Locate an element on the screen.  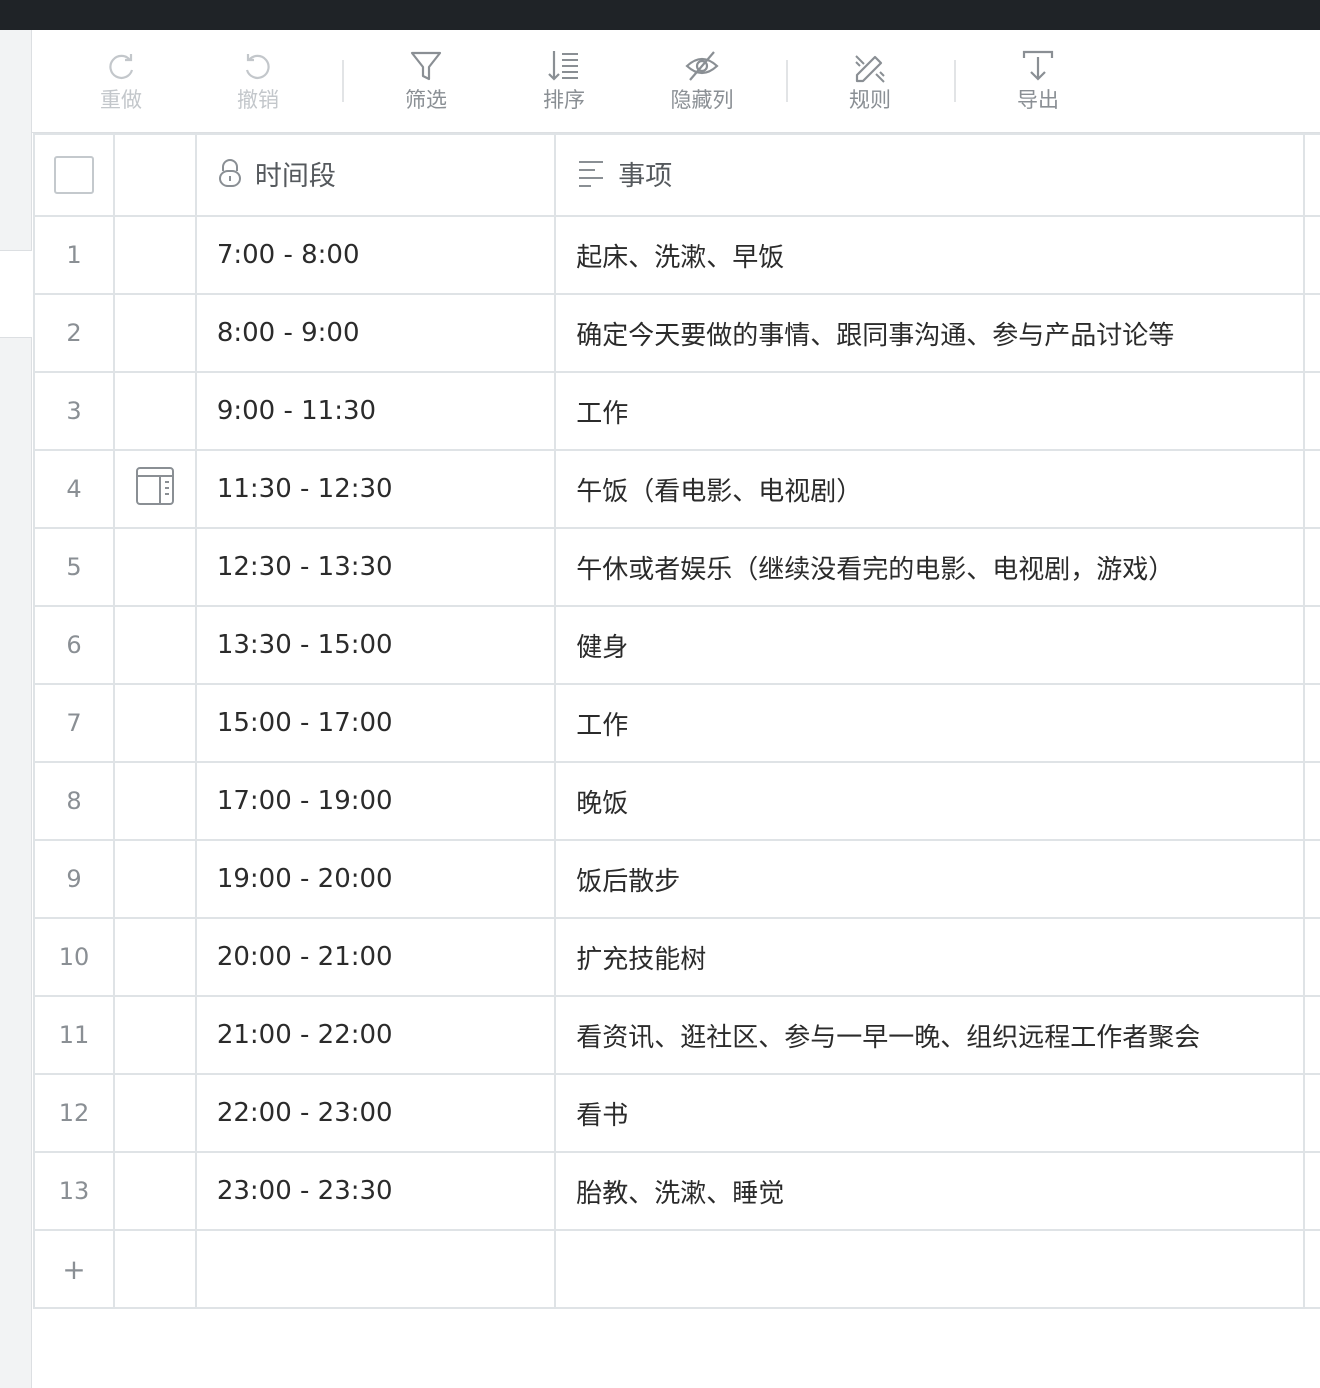
table-row: 13 23:00 - 23:30 胎教、洗漱、睡觉 is located at coordinates (676, 1191).